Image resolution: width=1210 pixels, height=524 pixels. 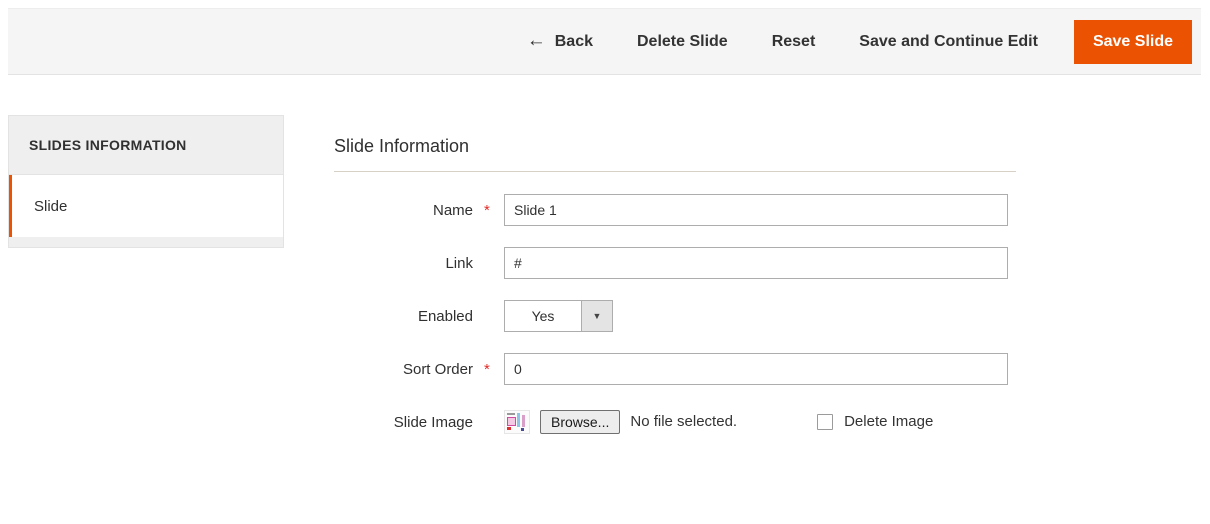 I want to click on slide-image-label: Slide Image, so click(x=433, y=422).